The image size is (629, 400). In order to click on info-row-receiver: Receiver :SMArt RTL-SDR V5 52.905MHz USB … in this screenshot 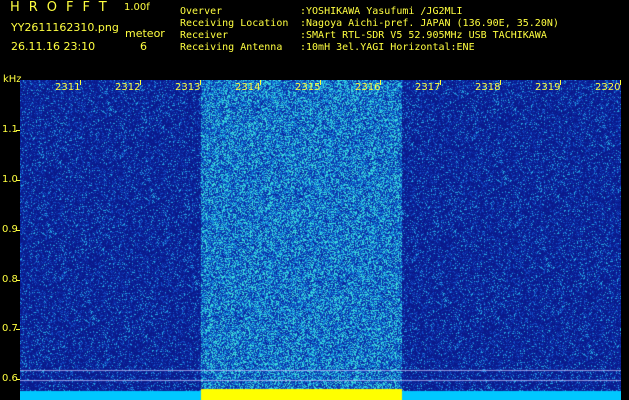, I will do `click(369, 36)`.